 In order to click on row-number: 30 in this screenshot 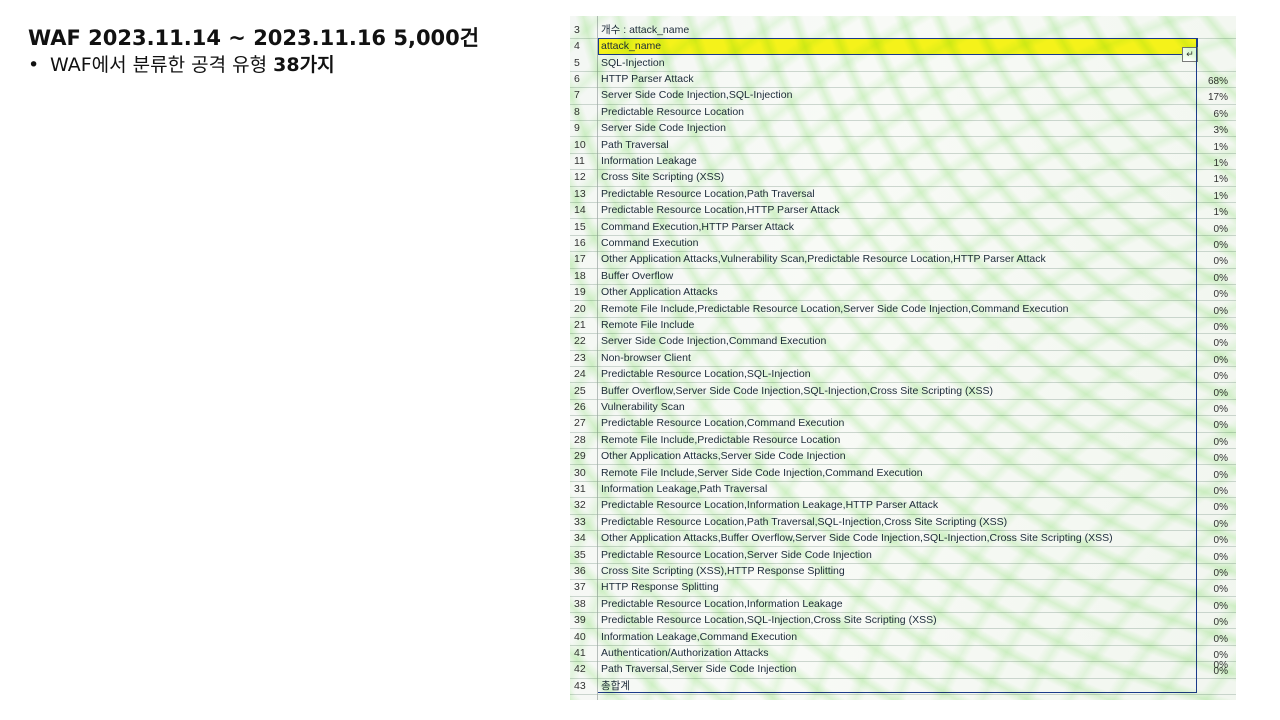, I will do `click(580, 472)`.